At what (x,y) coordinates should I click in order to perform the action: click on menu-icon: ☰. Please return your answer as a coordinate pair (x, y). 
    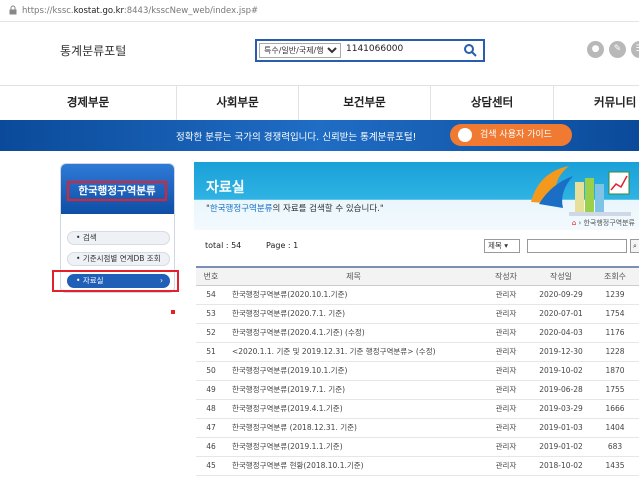
    Looking at the image, I should click on (635, 49).